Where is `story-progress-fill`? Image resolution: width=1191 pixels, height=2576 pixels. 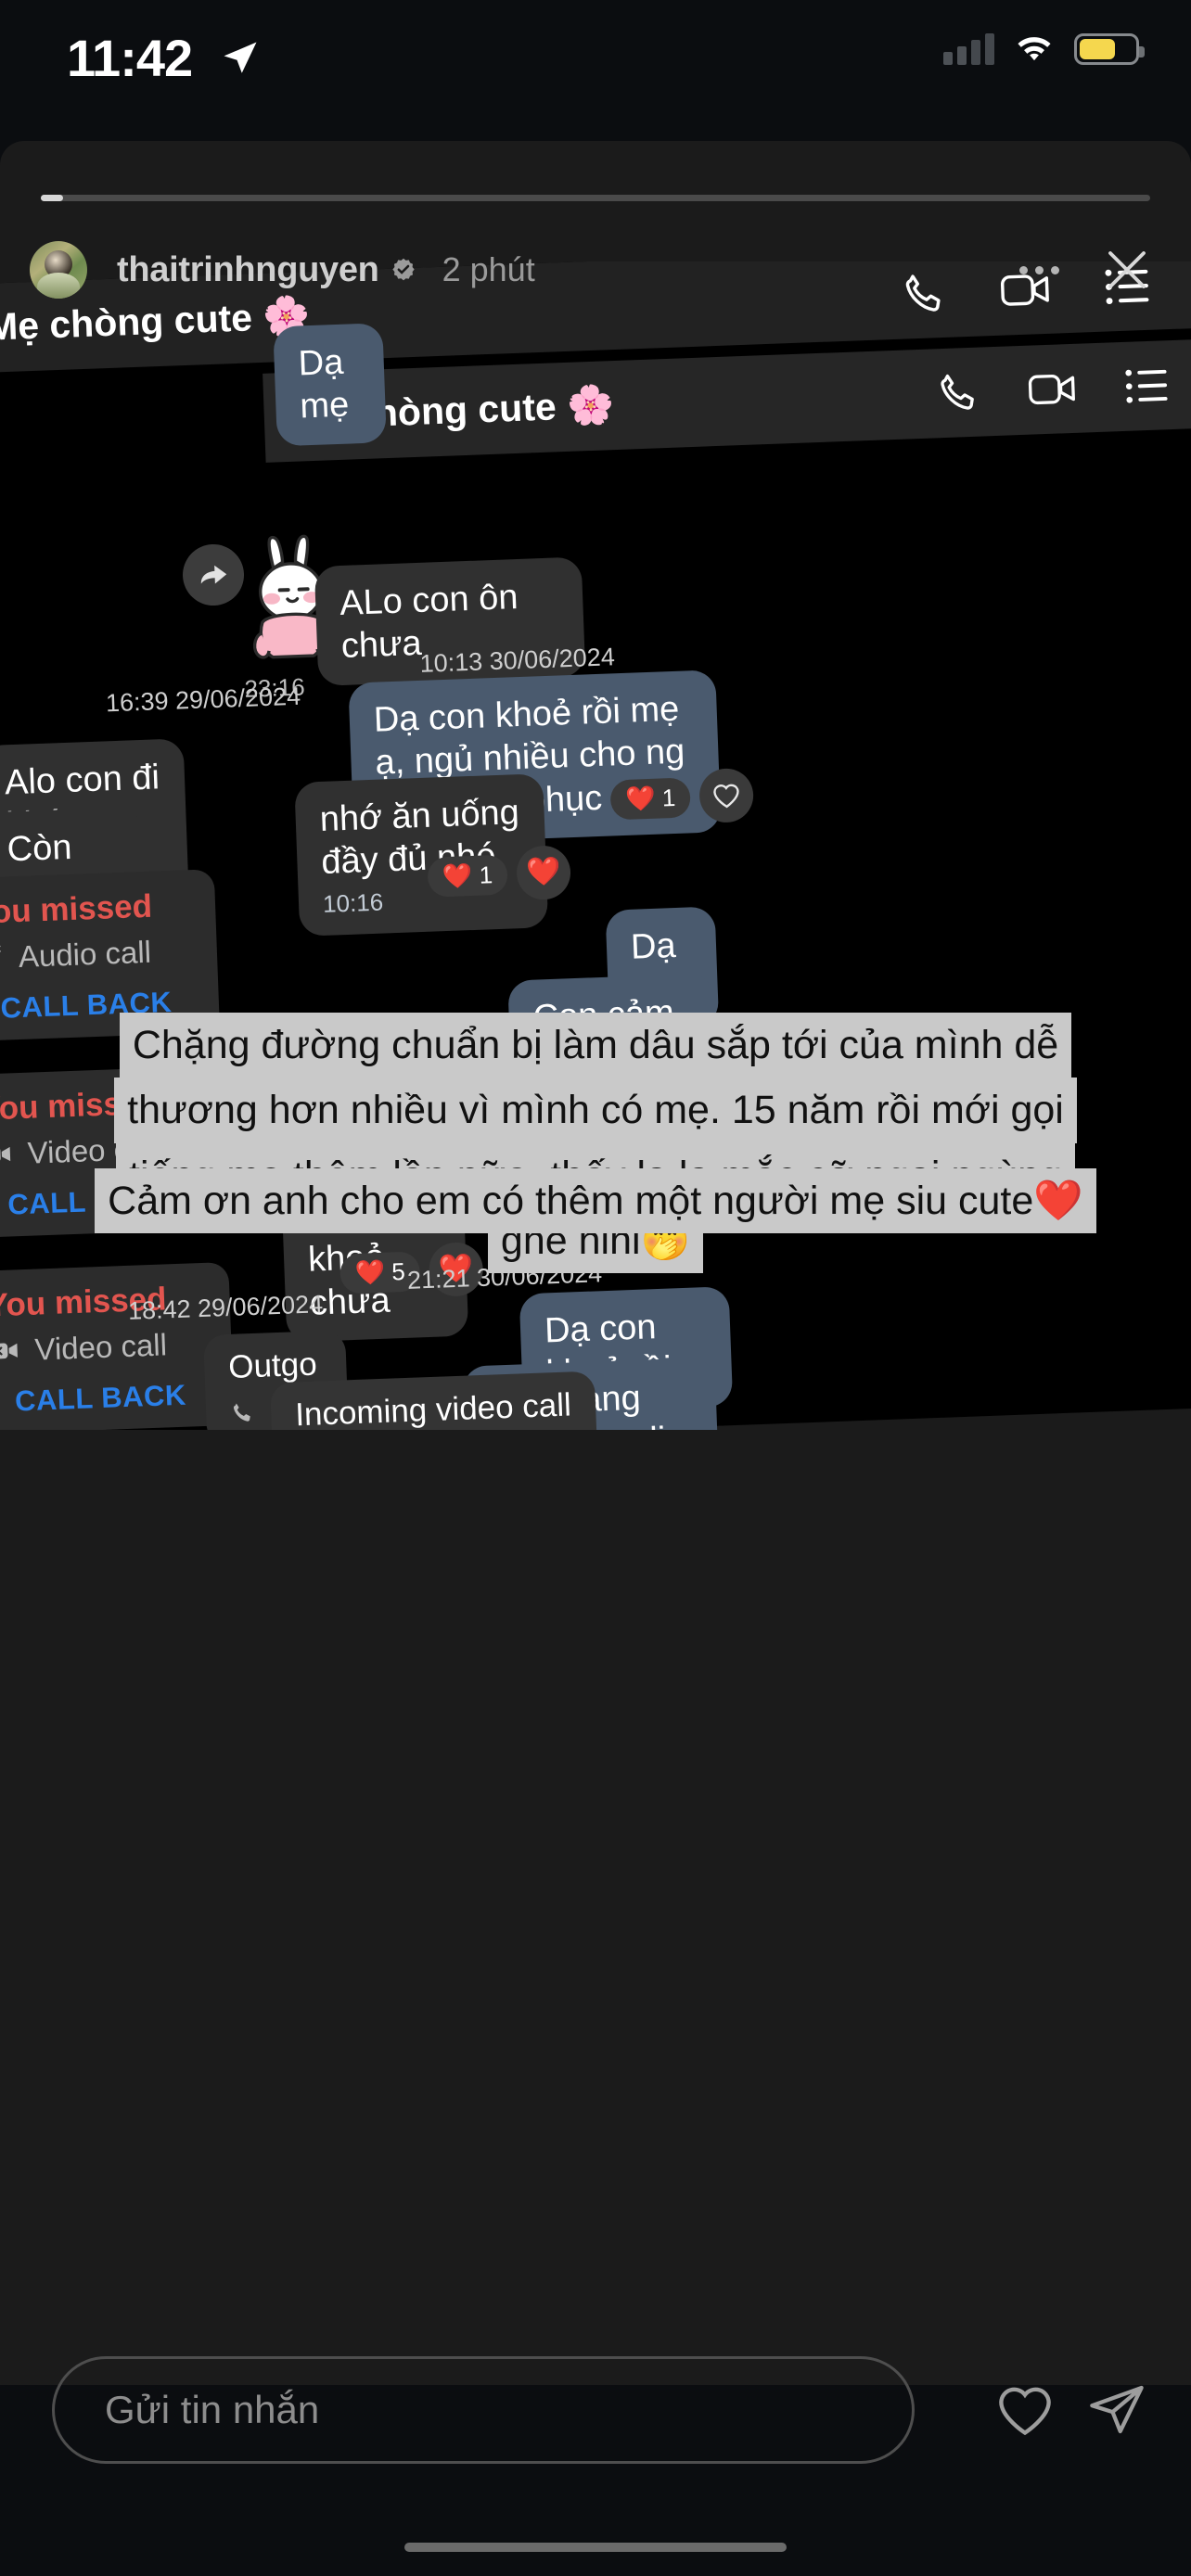 story-progress-fill is located at coordinates (52, 198).